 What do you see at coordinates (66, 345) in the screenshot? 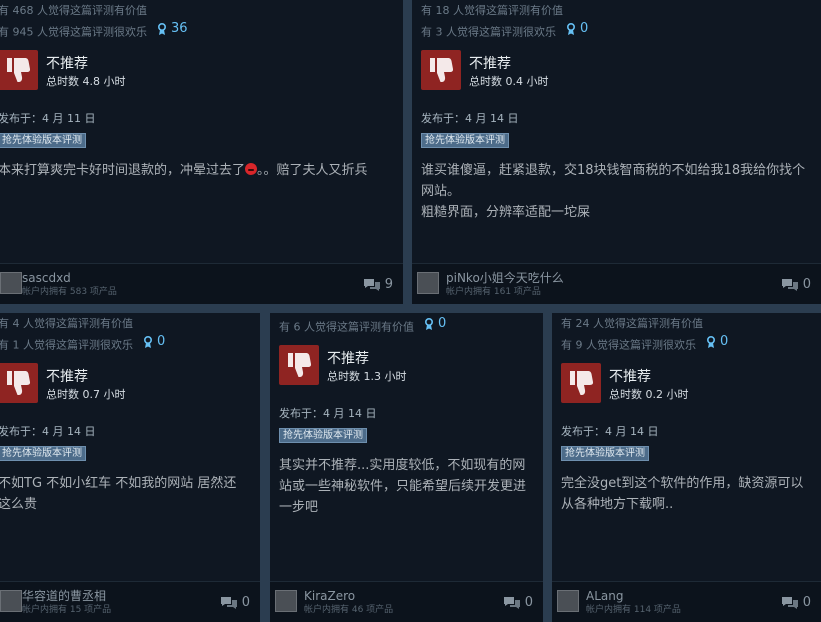
I see `funny-count: 有 1 人觉得这篇评测很欢乐` at bounding box center [66, 345].